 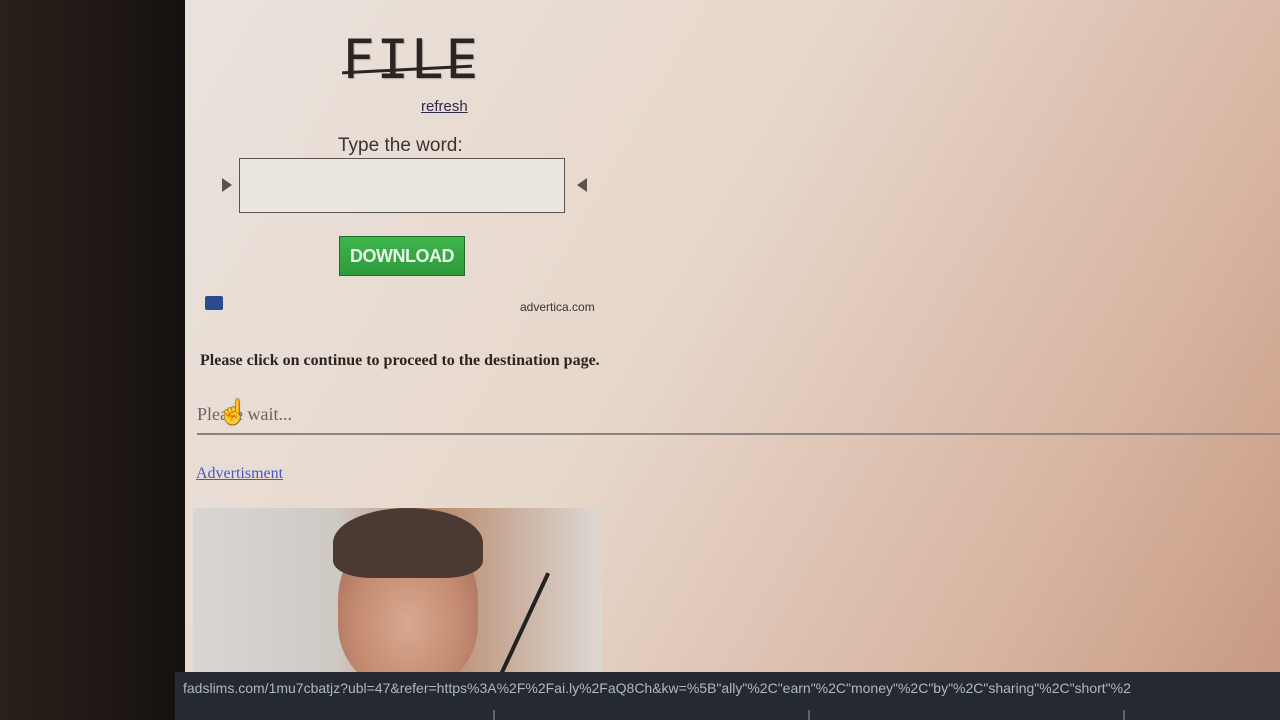 What do you see at coordinates (582, 185) in the screenshot?
I see `arrow-left-icon` at bounding box center [582, 185].